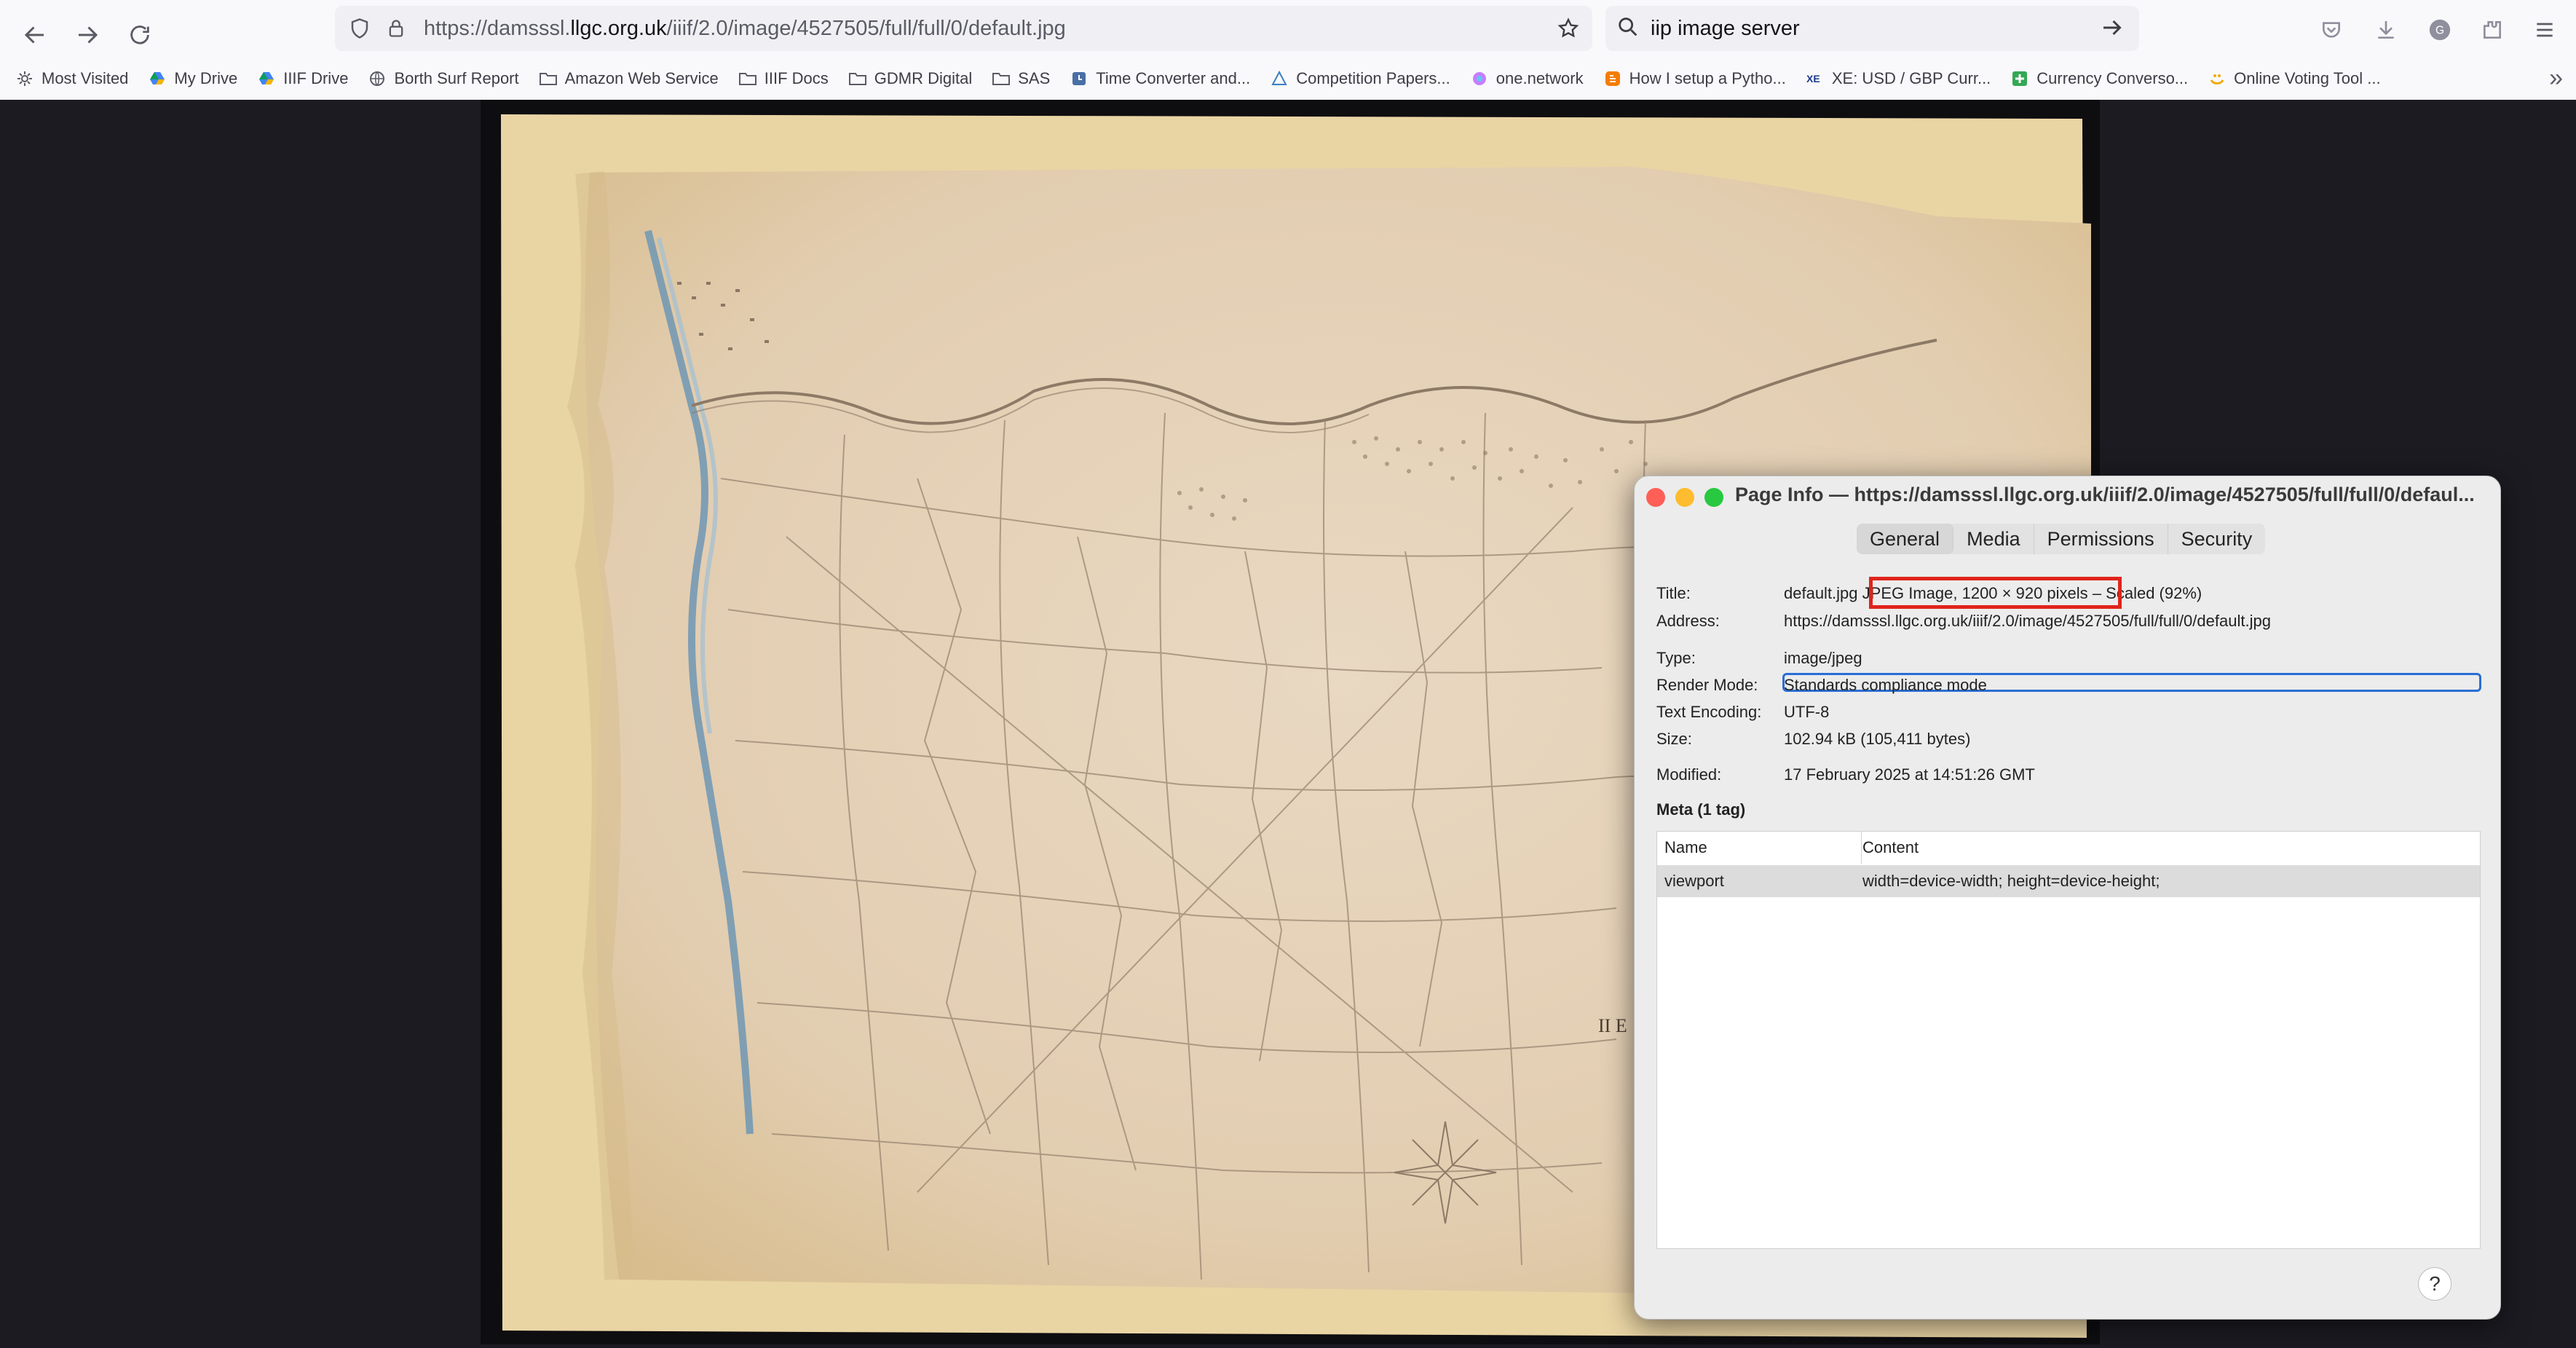 The width and height of the screenshot is (2576, 1348). I want to click on url-prefix: https://damsssl., so click(498, 28).